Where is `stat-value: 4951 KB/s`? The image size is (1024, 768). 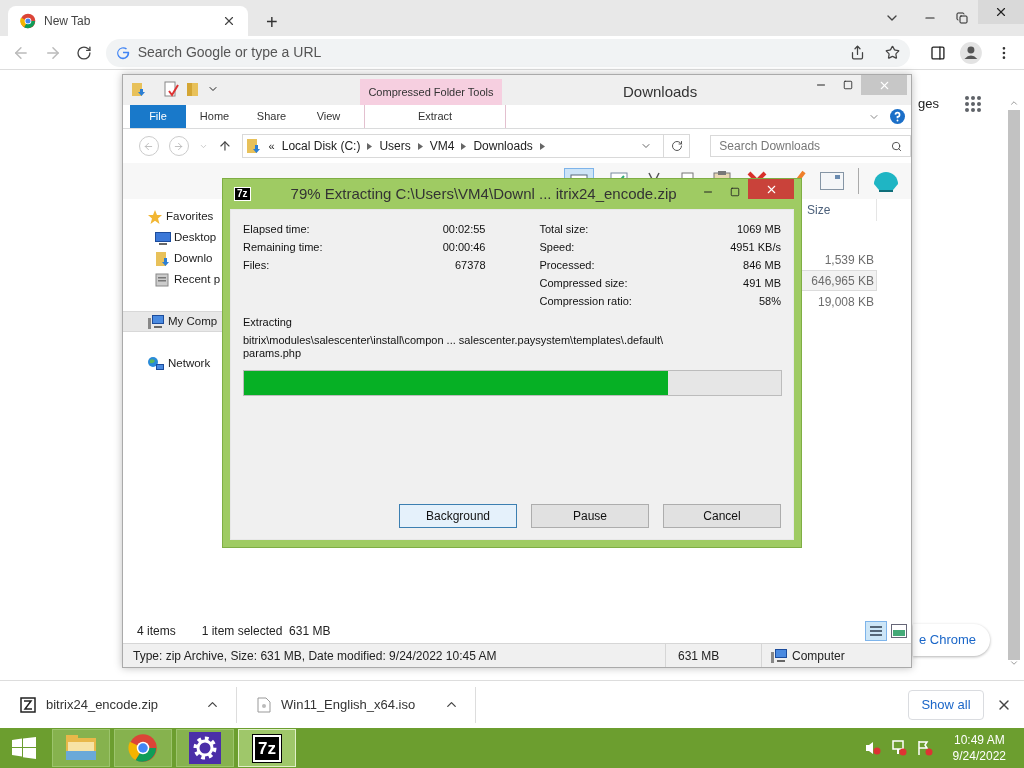
stat-value: 4951 KB/s is located at coordinates (755, 247).